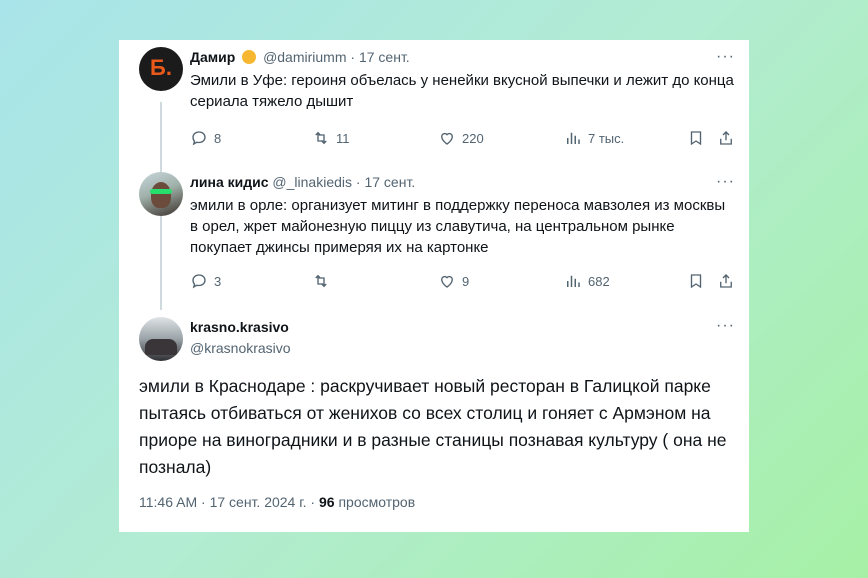 The image size is (868, 578). What do you see at coordinates (218, 138) in the screenshot?
I see `reply-count: 8` at bounding box center [218, 138].